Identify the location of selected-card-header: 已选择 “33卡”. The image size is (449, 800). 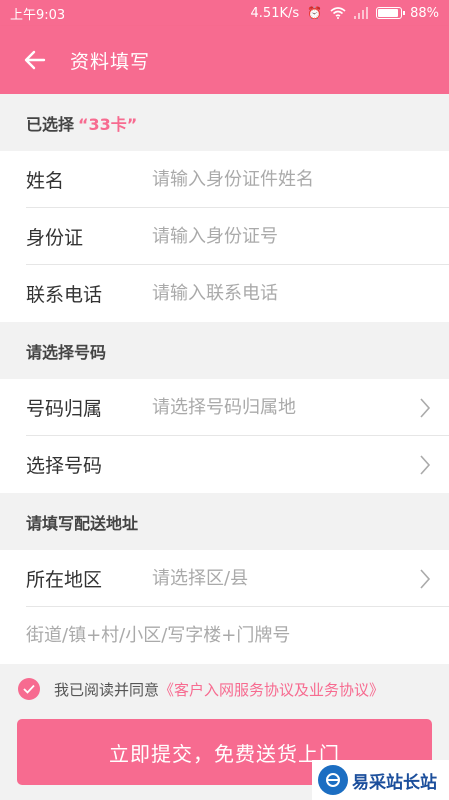
(224, 122).